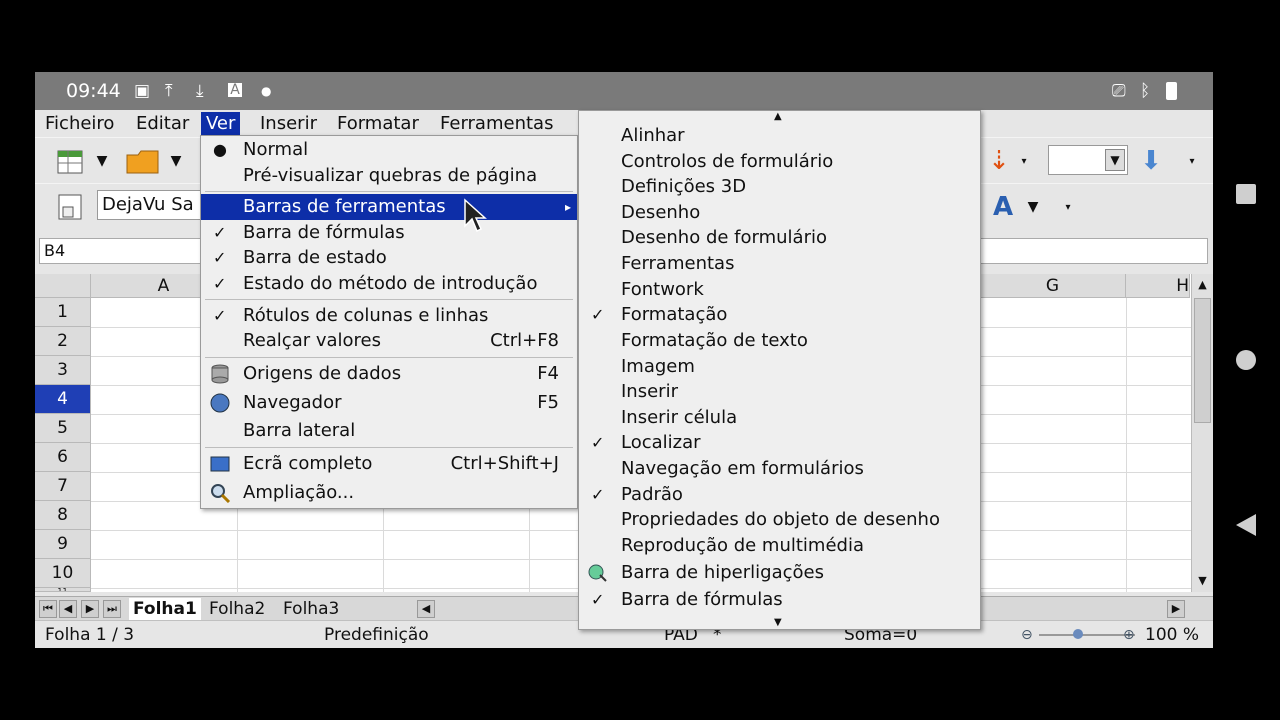 The image size is (1280, 720). Describe the element at coordinates (1094, 251) in the screenshot. I see `formula-input` at that location.